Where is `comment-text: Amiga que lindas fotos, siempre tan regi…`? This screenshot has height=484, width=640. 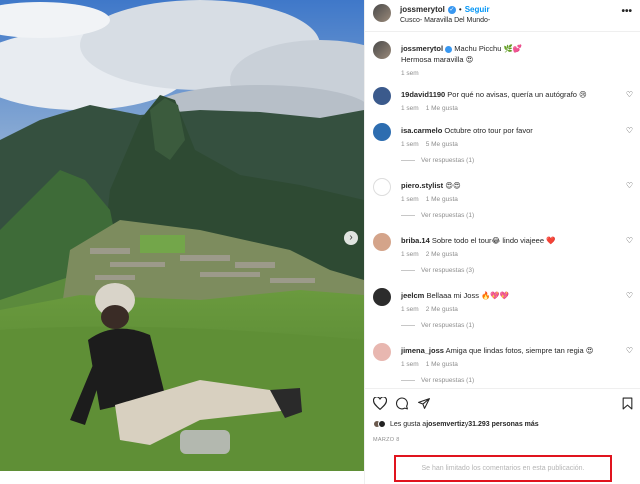
comment-text: Amiga que lindas fotos, siempre tan regi… is located at coordinates (519, 350).